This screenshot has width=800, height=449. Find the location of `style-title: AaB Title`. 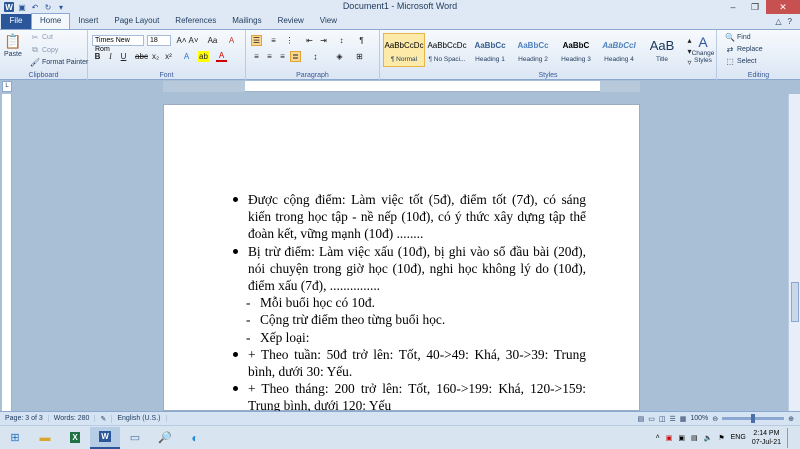

style-title: AaB Title is located at coordinates (662, 50).